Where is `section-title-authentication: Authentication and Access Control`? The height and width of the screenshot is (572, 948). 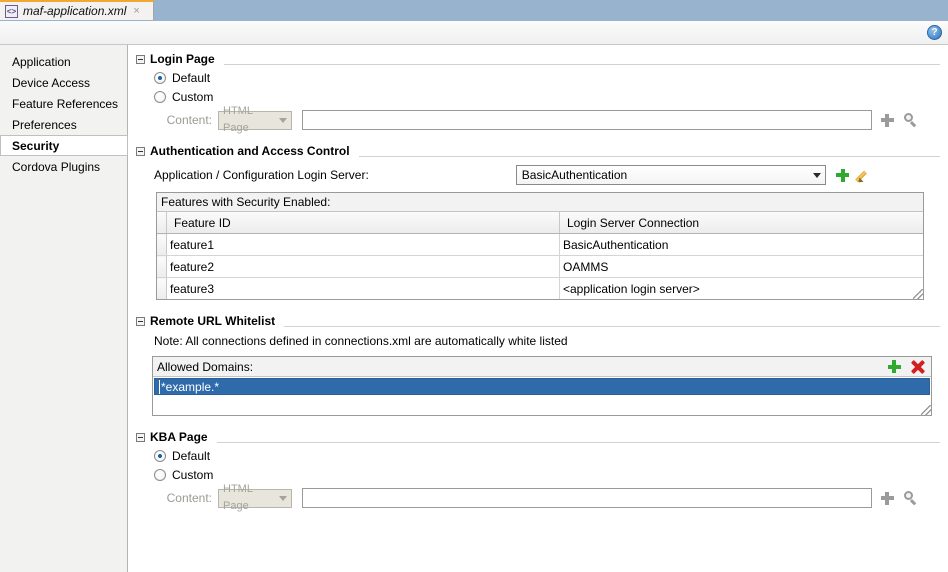
section-title-authentication: Authentication and Access Control is located at coordinates (250, 151).